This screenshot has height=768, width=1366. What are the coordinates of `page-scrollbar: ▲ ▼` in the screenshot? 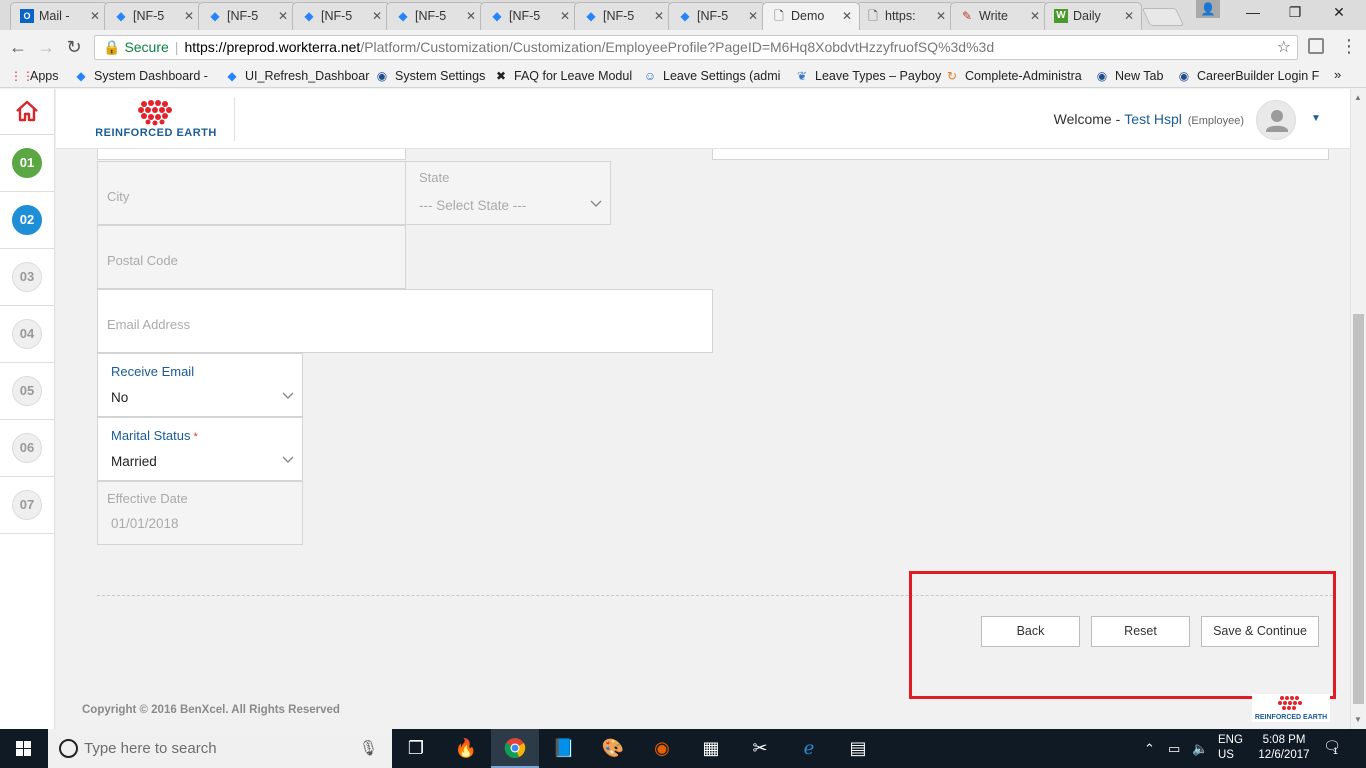 It's located at (1358, 409).